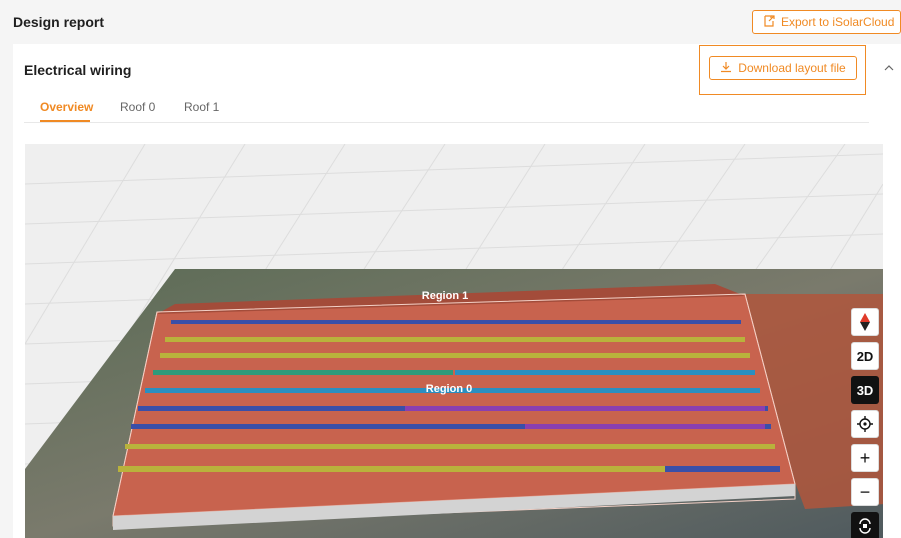 Image resolution: width=901 pixels, height=538 pixels. Describe the element at coordinates (445, 296) in the screenshot. I see `region-1-label: Region 1` at that location.